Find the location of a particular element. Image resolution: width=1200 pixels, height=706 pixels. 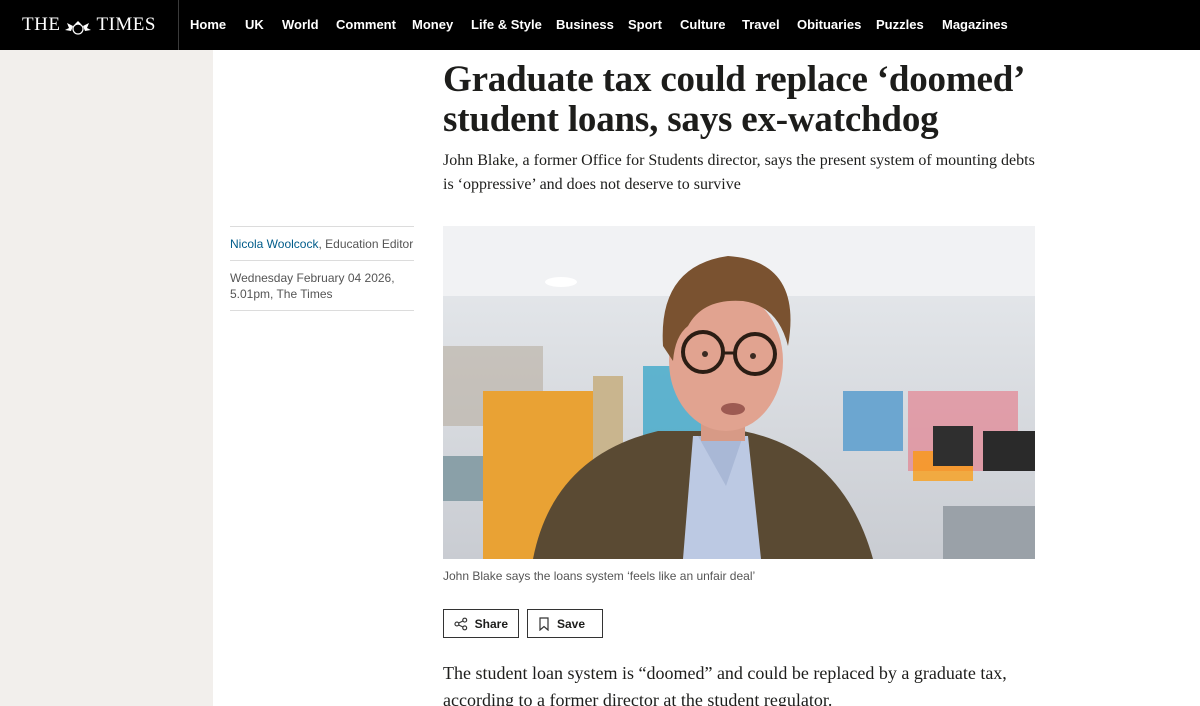

share-button: Share is located at coordinates (481, 623).